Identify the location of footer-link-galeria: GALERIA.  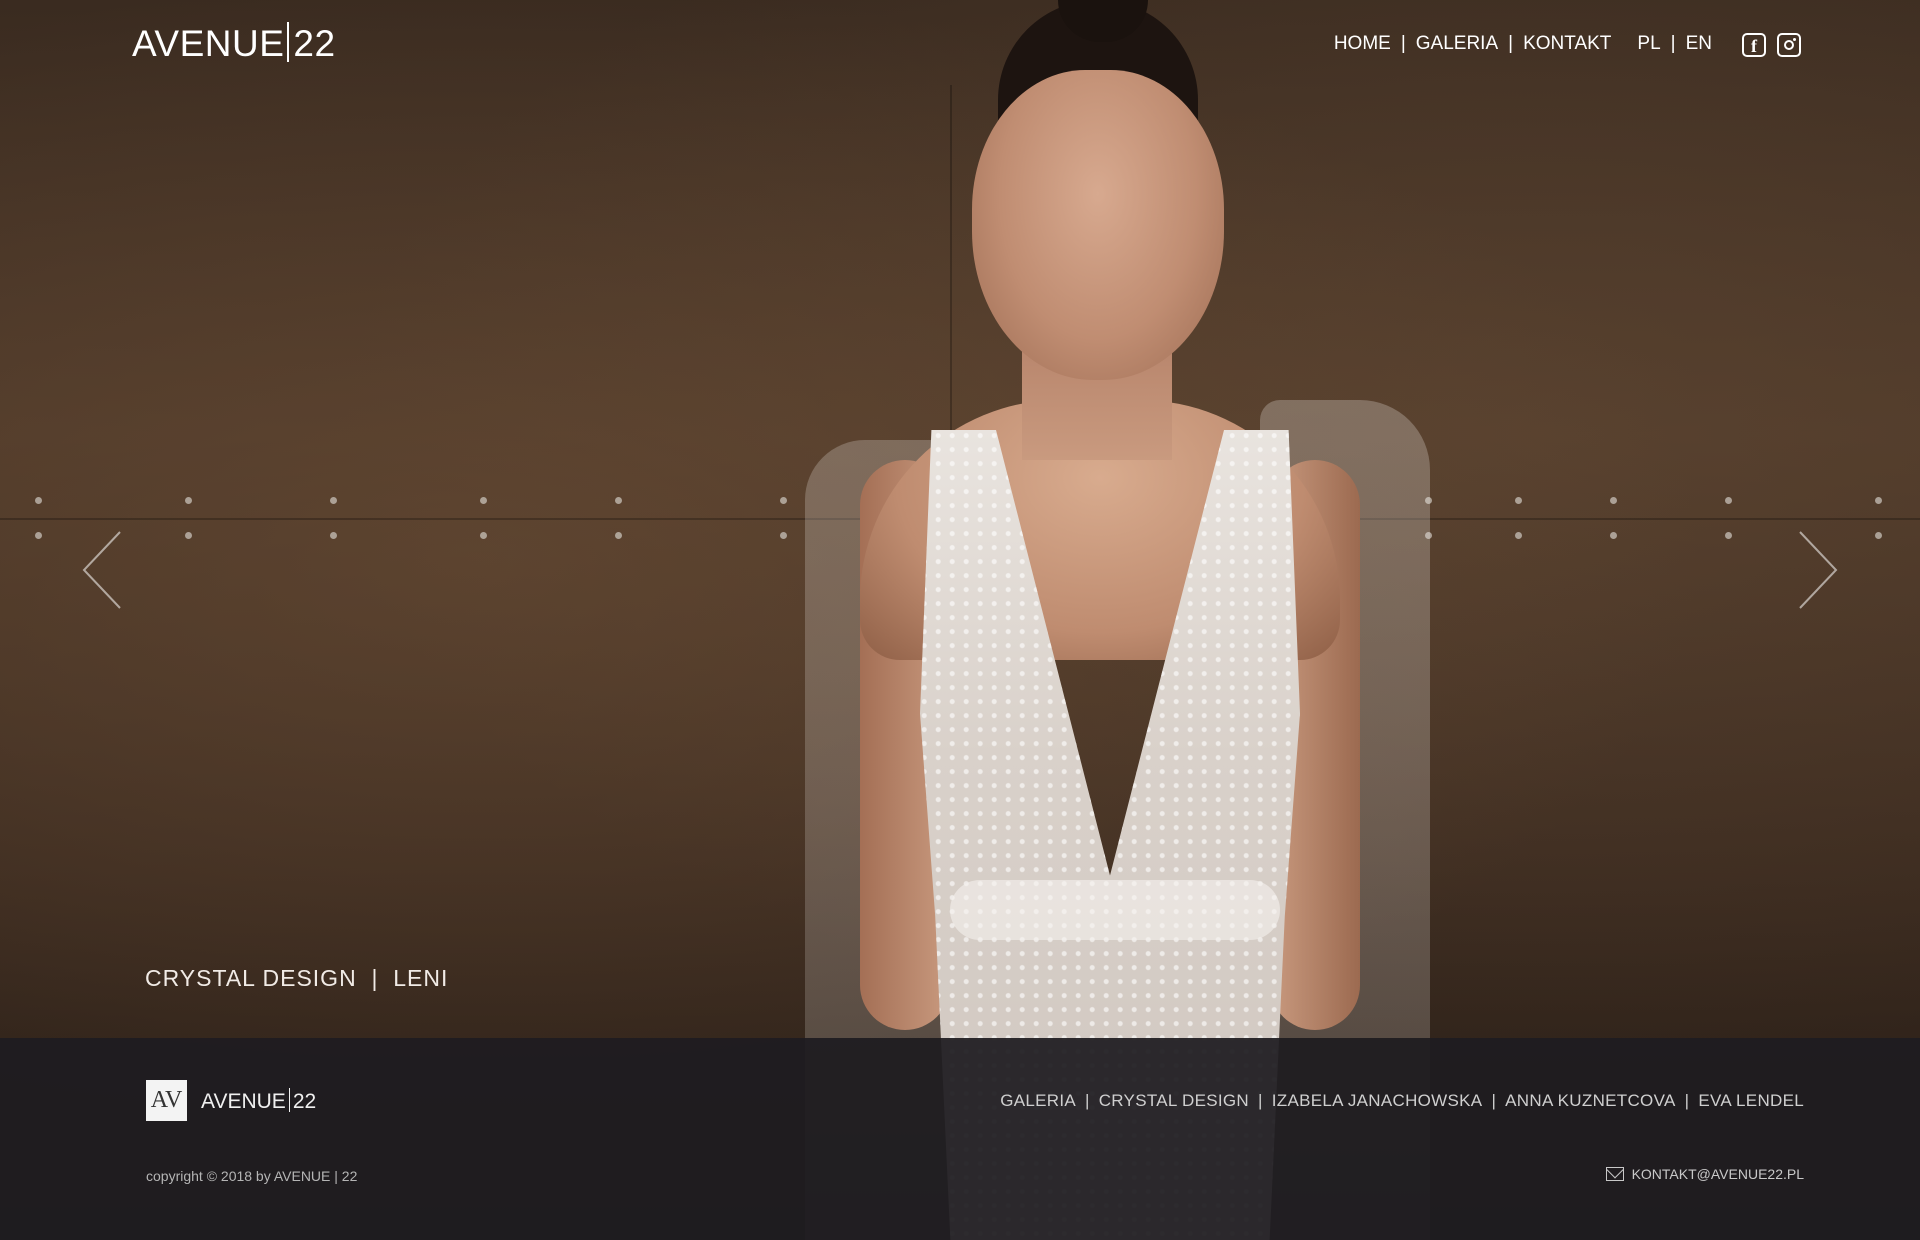
(1038, 1101).